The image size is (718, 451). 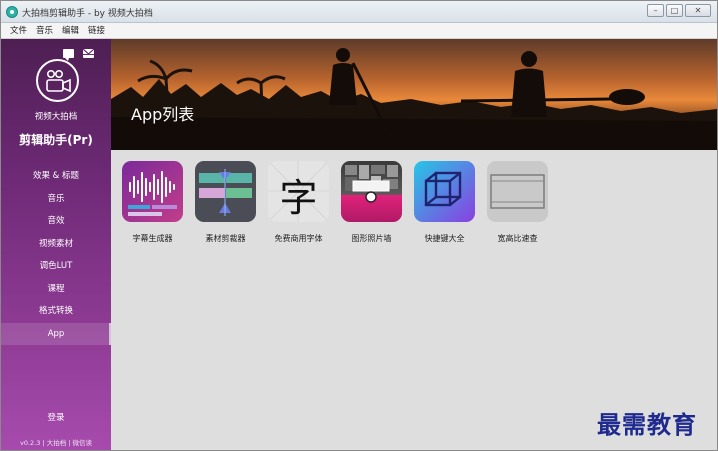 I want to click on aspect-ratio-icon, so click(x=517, y=191).